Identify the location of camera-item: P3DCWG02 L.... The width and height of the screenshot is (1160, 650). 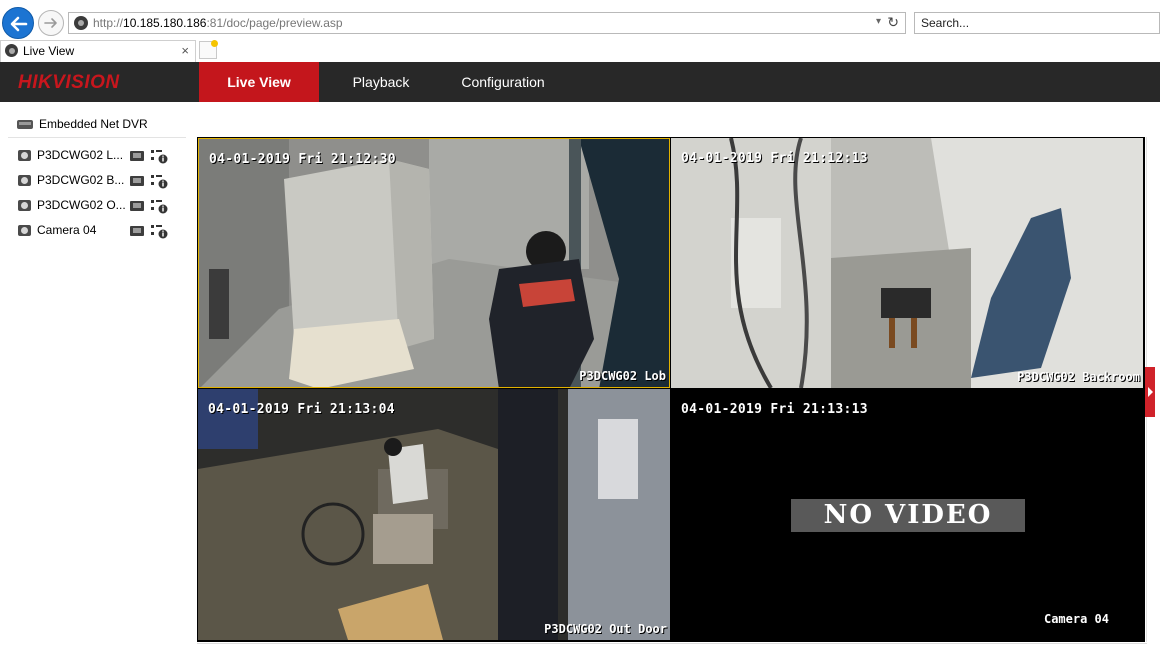
(103, 156).